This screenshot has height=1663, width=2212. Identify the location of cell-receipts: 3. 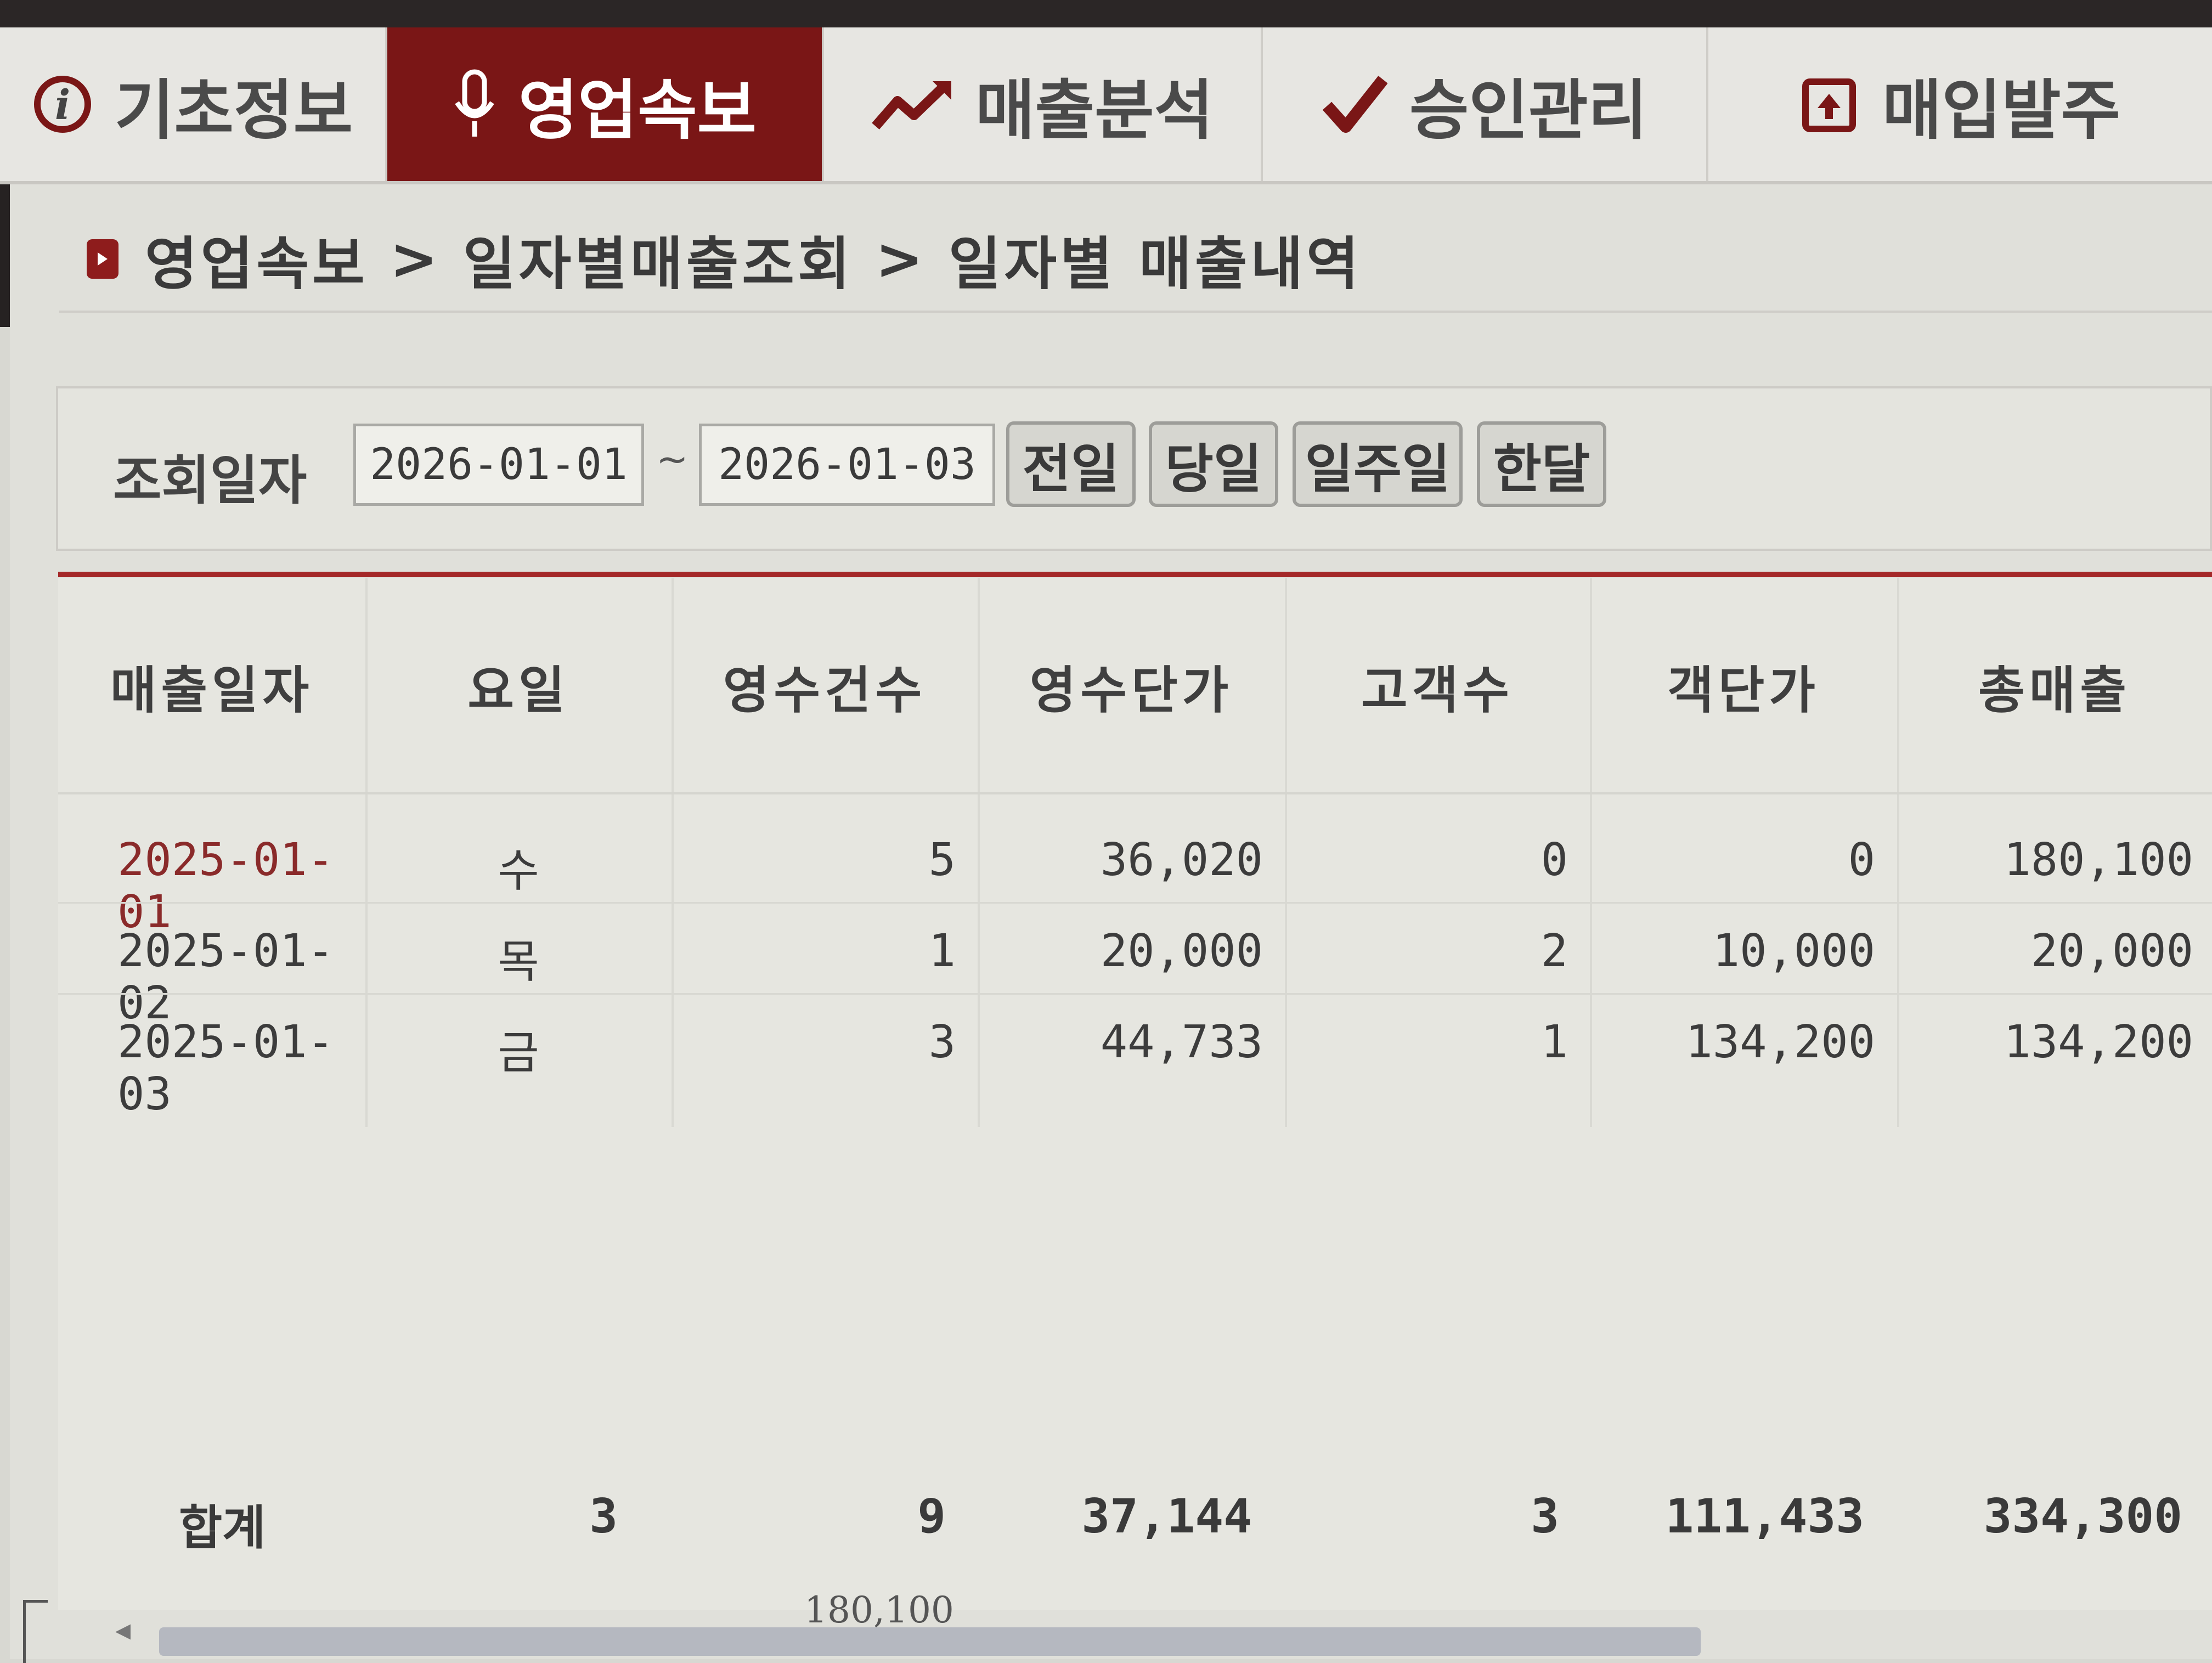
(942, 1042).